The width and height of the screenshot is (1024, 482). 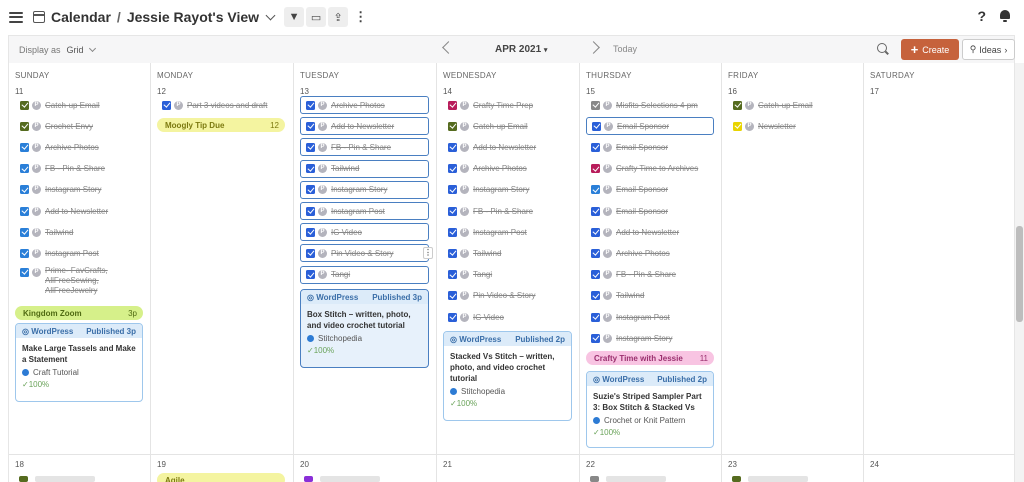 I want to click on month-selector: APR 2021 ▾, so click(x=521, y=49).